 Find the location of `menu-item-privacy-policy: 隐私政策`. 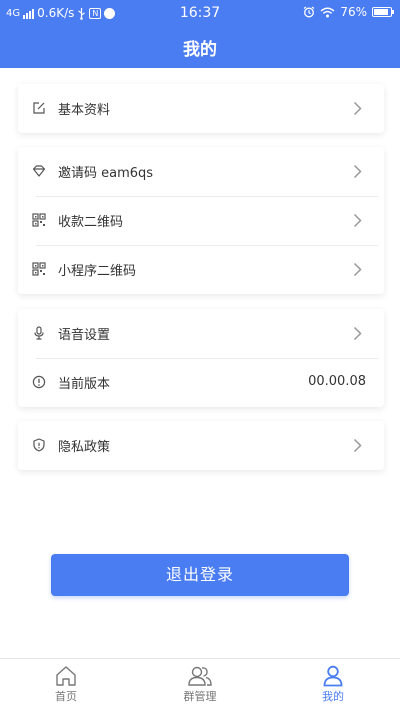

menu-item-privacy-policy: 隐私政策 is located at coordinates (201, 445).